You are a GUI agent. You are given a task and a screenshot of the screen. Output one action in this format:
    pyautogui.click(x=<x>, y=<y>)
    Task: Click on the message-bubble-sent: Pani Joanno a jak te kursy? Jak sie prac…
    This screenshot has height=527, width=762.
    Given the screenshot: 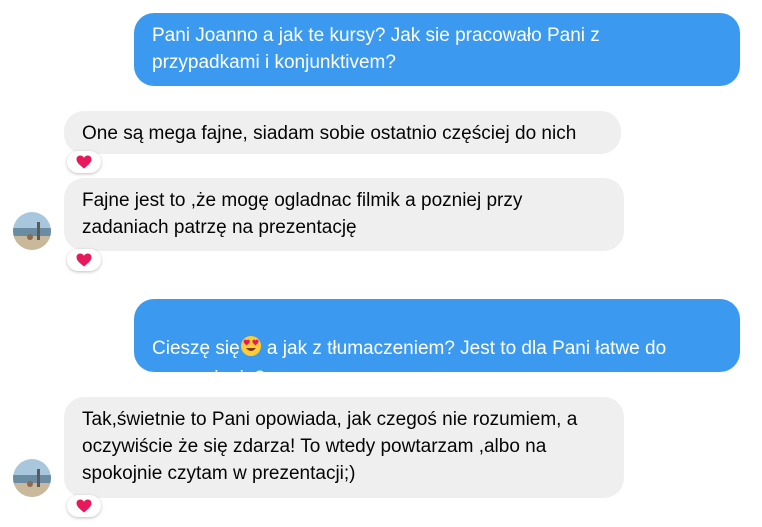 What is the action you would take?
    pyautogui.click(x=437, y=49)
    